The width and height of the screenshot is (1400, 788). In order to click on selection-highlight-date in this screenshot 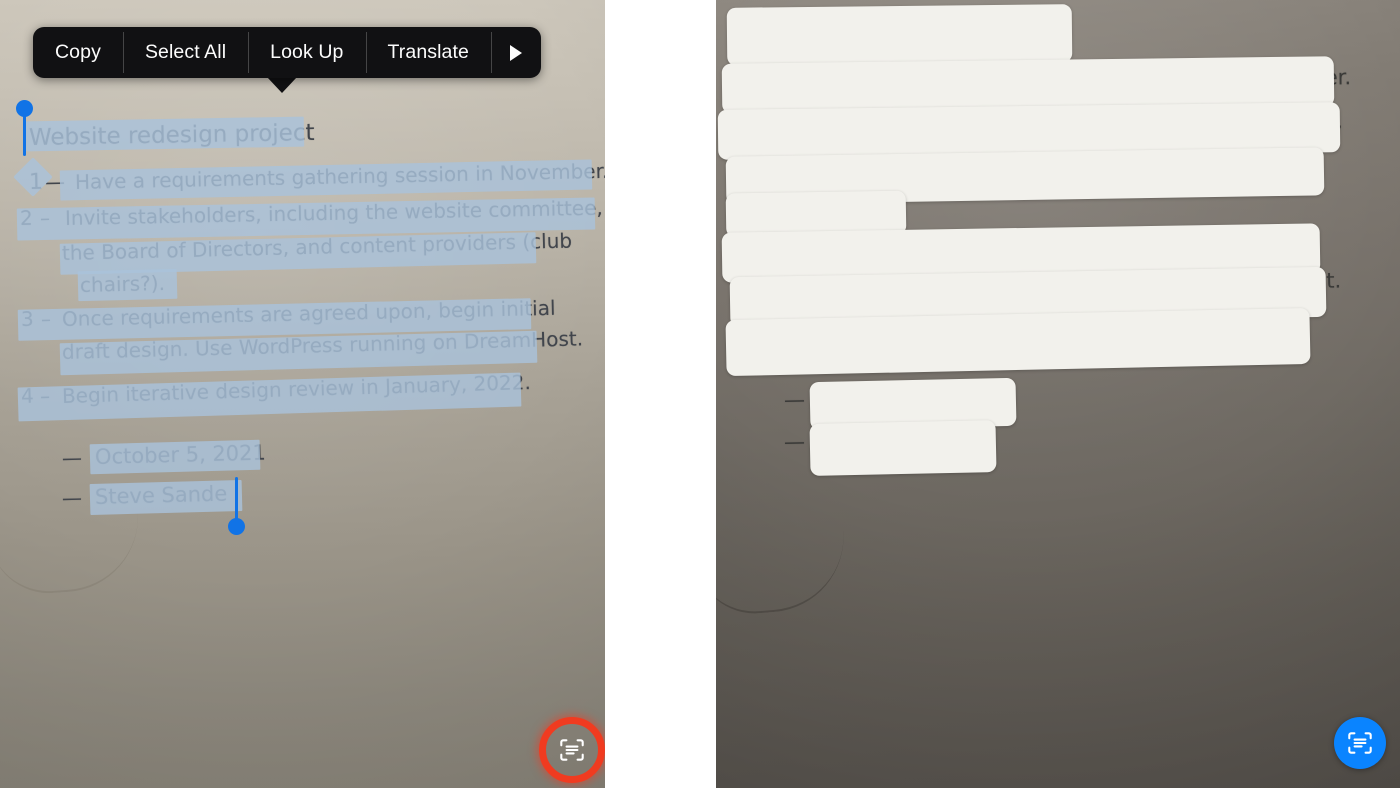, I will do `click(175, 457)`.